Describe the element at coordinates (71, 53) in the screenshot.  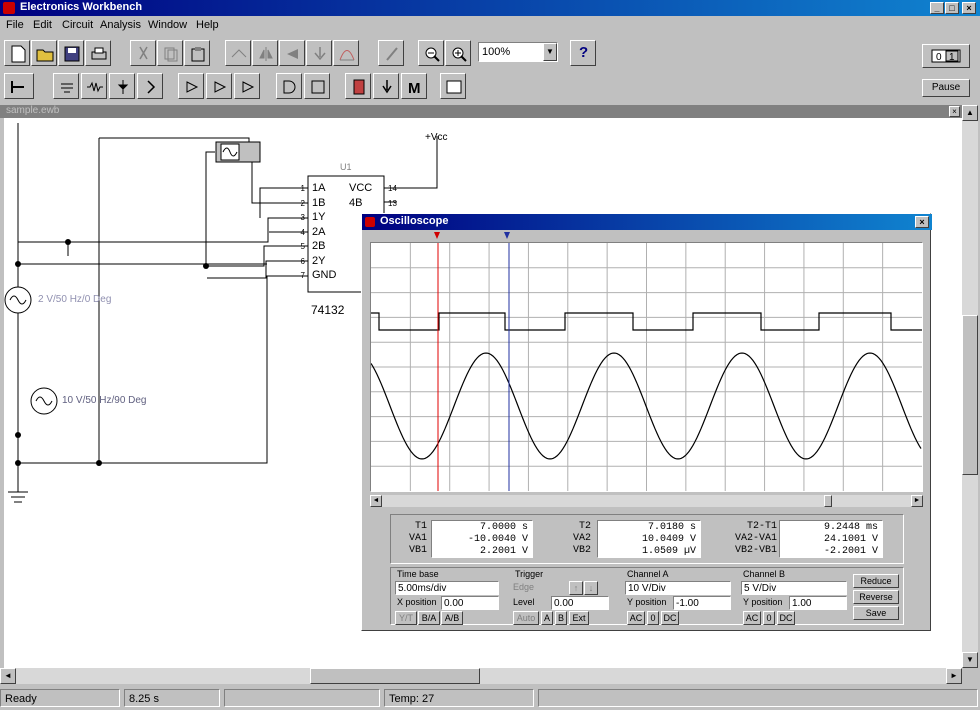
I see `save-button` at that location.